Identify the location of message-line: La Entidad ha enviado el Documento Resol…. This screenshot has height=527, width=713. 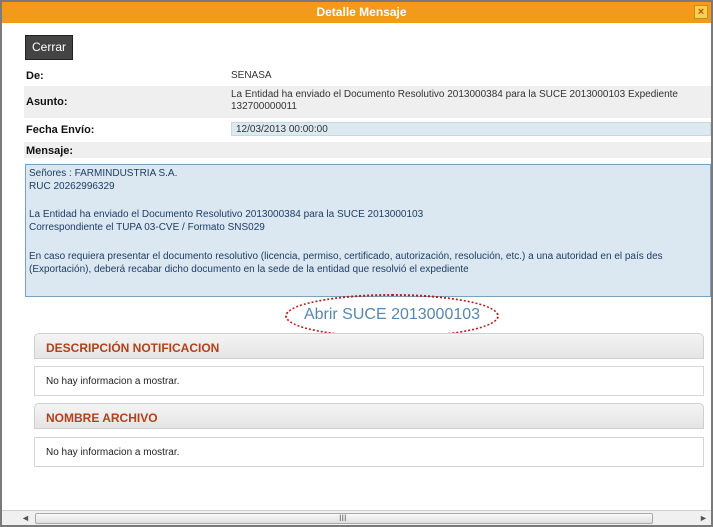
(226, 214).